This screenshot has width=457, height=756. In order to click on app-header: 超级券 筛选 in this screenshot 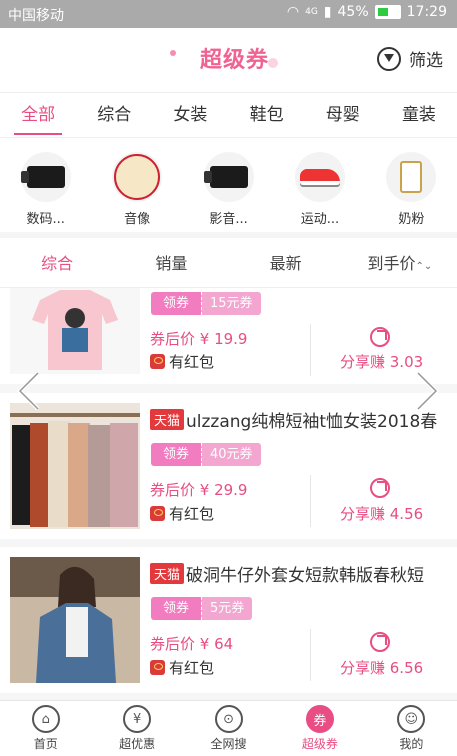, I will do `click(228, 60)`.